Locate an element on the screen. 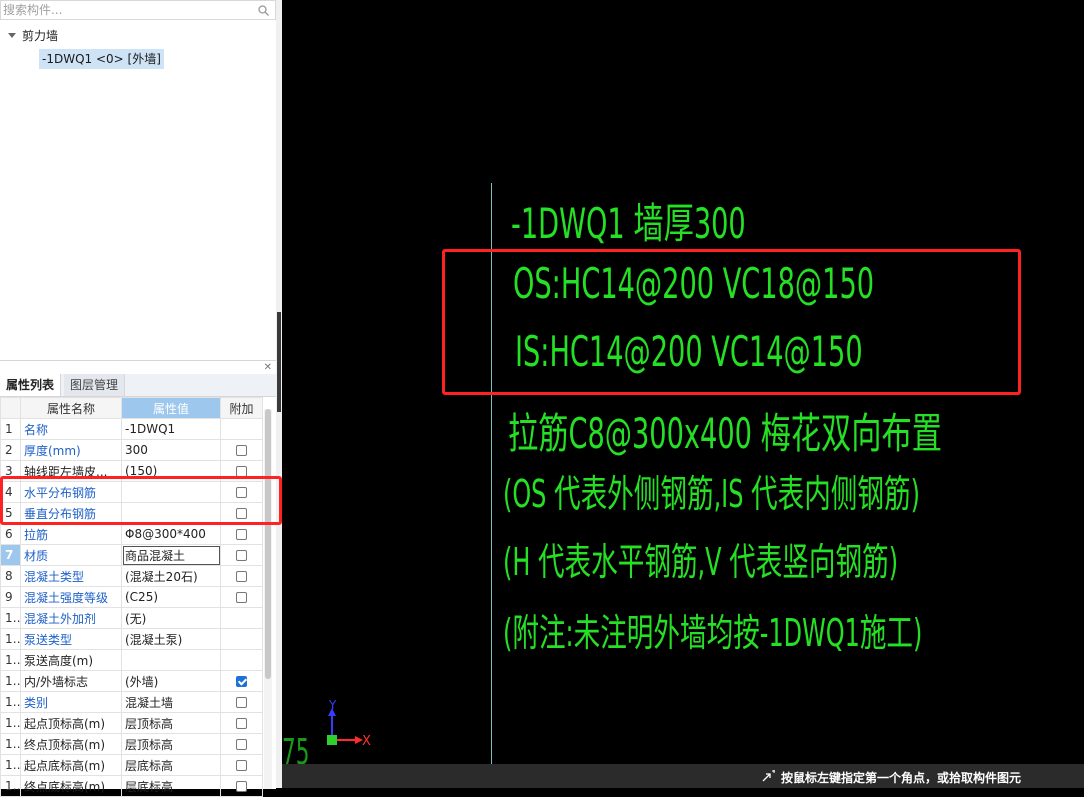 Image resolution: width=1084 pixels, height=797 pixels. table-row: 6 拉筋 Φ8@300*400 is located at coordinates (131, 534).